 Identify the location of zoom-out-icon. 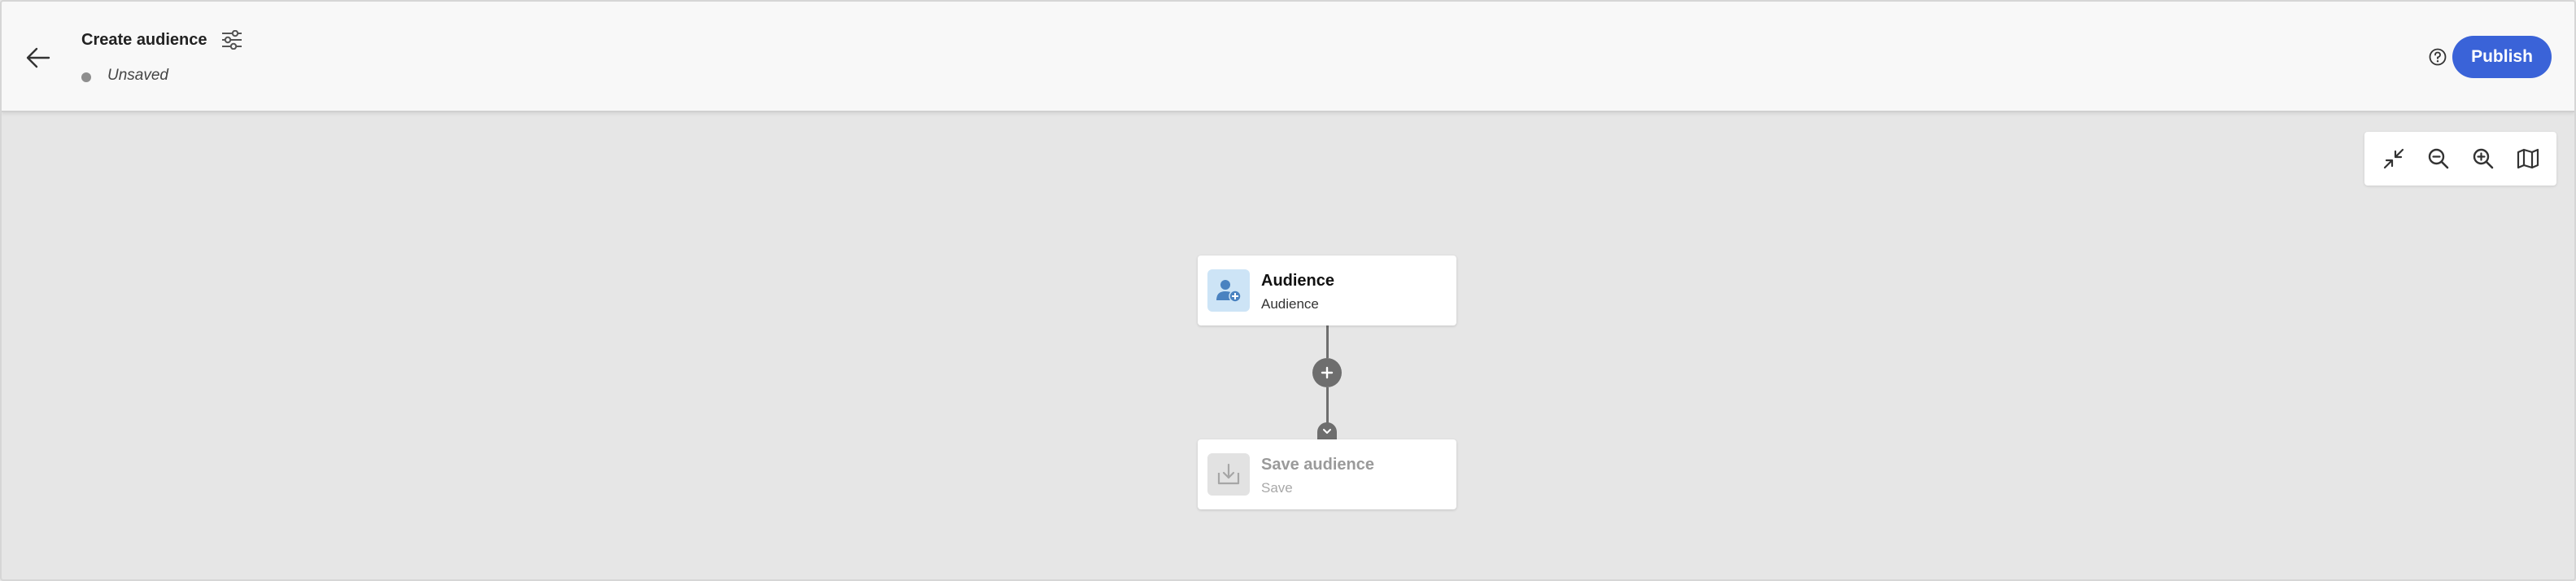
(2438, 158).